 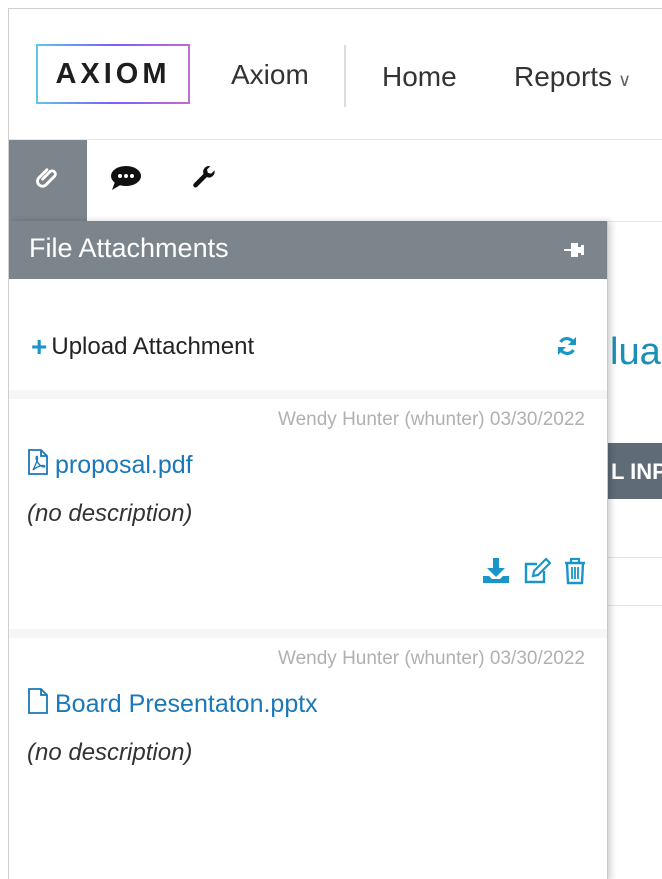 I want to click on nav-reports-label: Reports, so click(x=563, y=76).